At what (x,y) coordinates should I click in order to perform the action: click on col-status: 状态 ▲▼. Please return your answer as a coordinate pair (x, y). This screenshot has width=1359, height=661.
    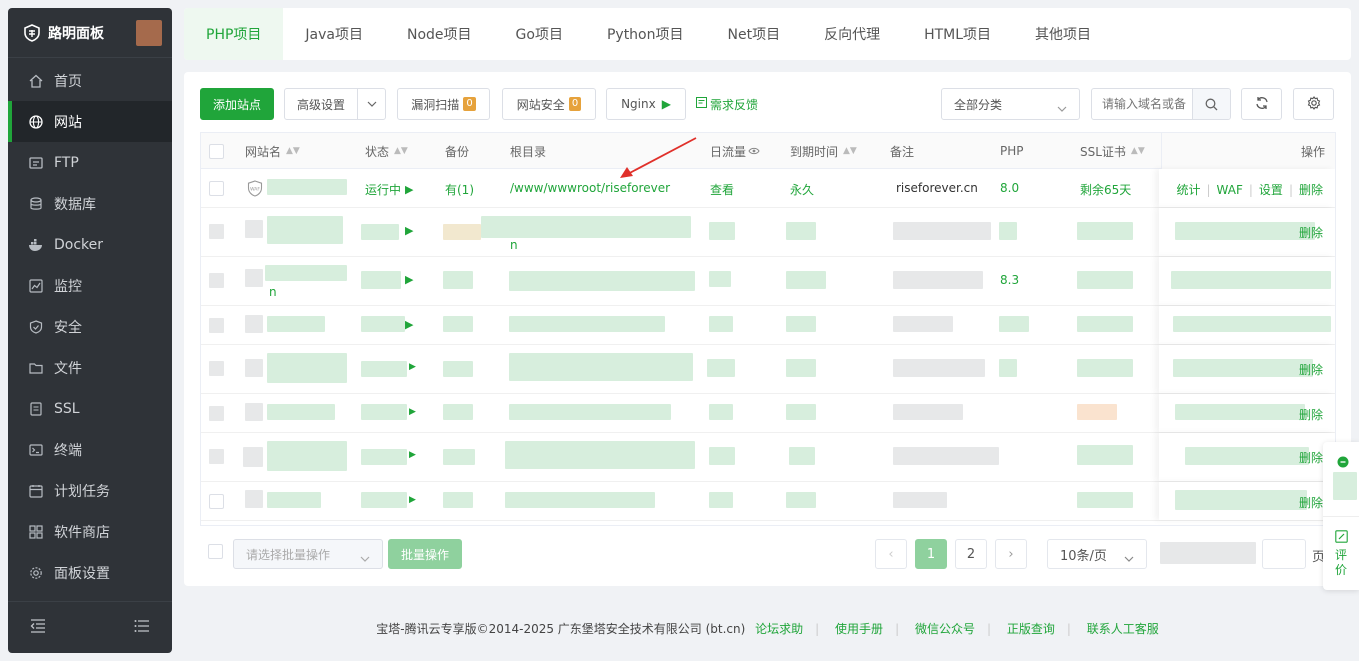
    Looking at the image, I should click on (386, 151).